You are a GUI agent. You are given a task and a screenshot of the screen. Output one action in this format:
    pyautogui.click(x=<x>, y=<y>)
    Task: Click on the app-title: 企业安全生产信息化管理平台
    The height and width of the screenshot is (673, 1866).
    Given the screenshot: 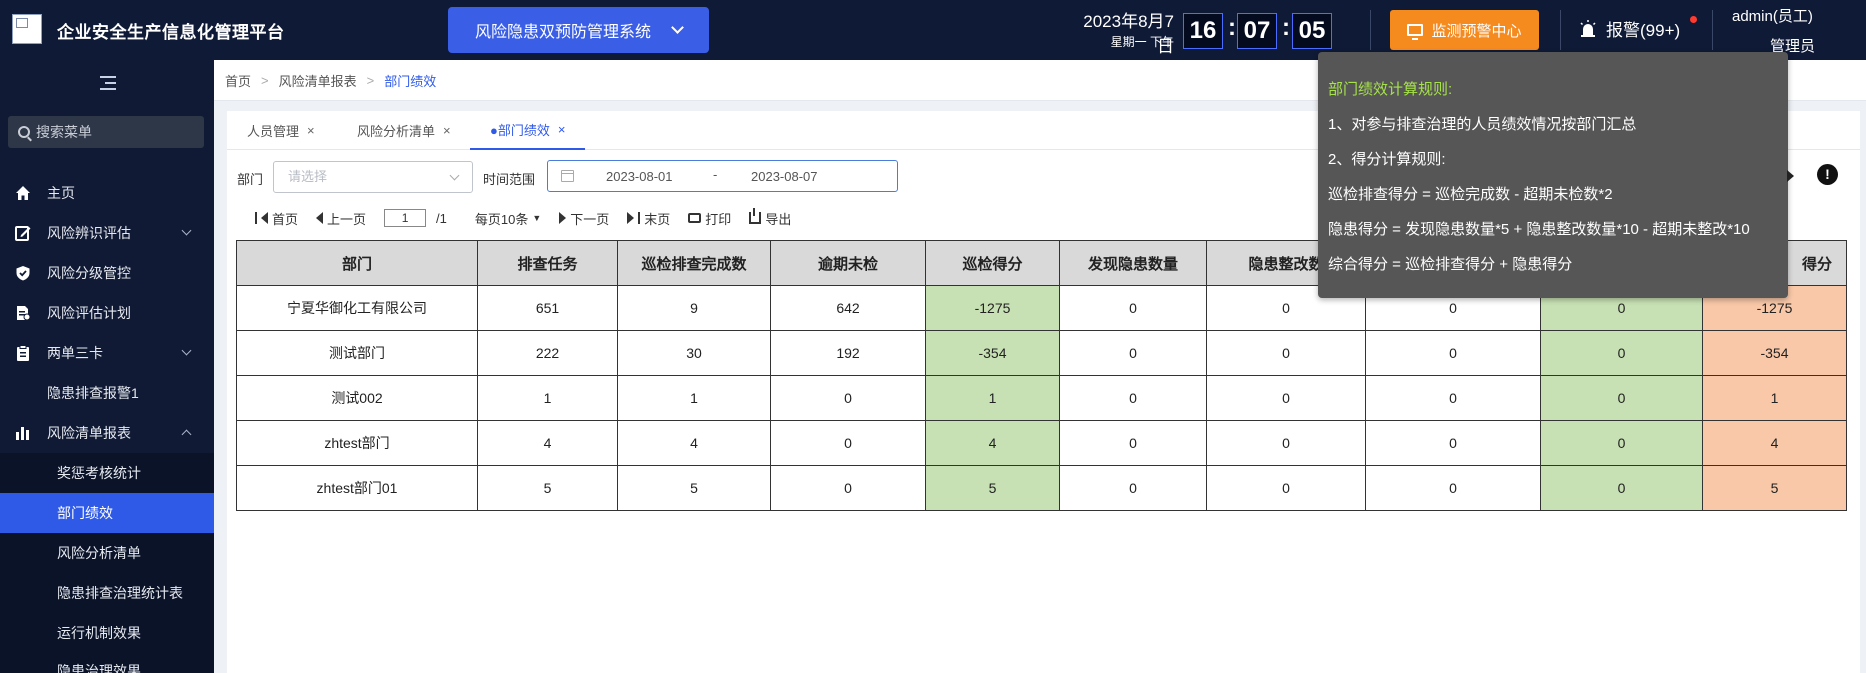 What is the action you would take?
    pyautogui.click(x=171, y=32)
    